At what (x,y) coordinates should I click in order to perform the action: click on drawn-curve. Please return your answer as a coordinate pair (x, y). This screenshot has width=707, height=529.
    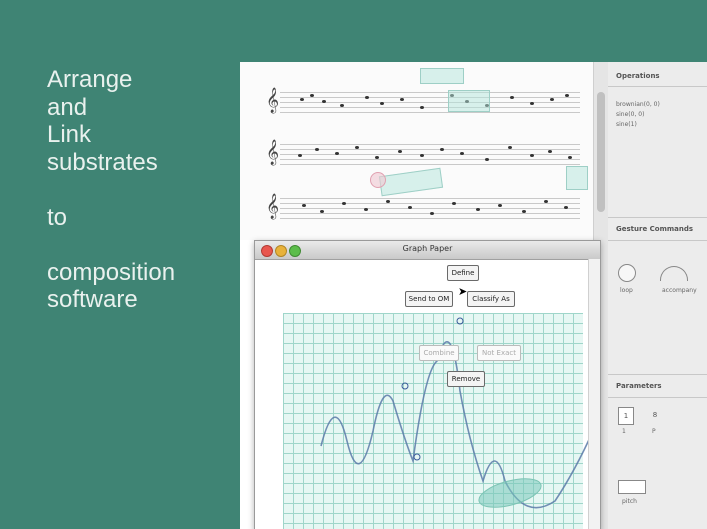
    Looking at the image, I should click on (457, 413).